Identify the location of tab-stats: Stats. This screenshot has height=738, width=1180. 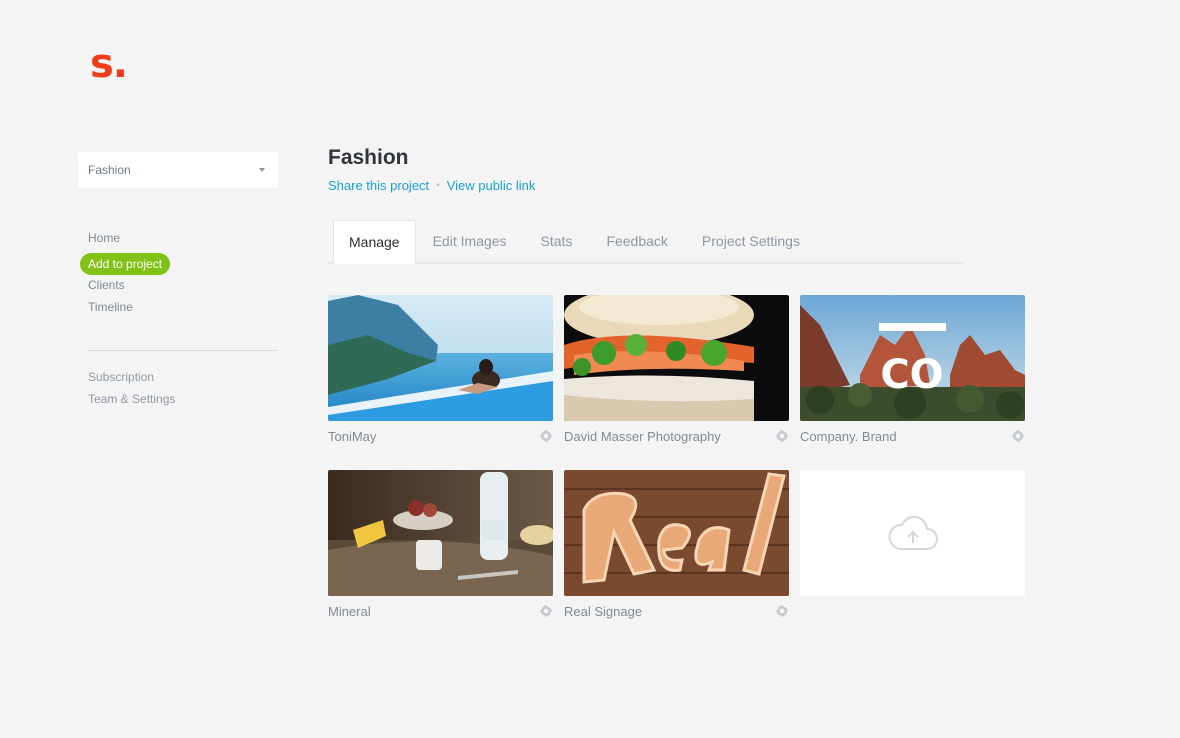
(557, 241).